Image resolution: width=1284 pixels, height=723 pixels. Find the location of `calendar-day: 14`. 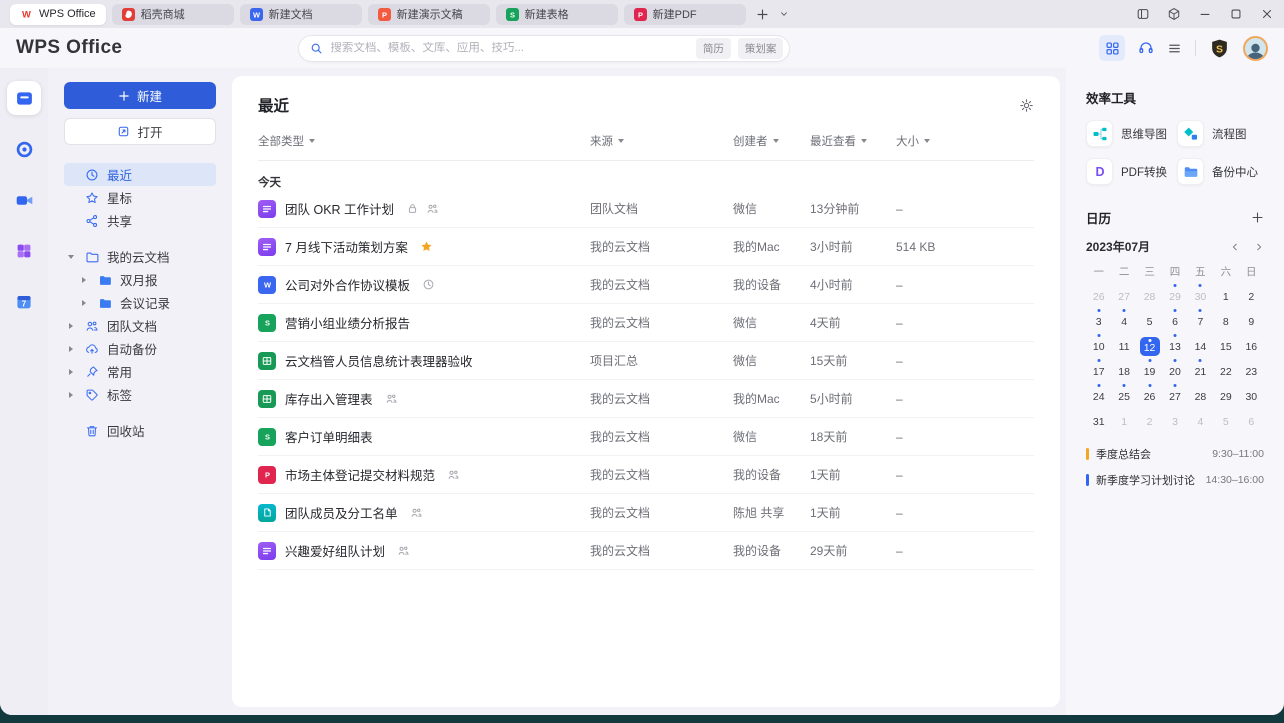

calendar-day: 14 is located at coordinates (1200, 346).